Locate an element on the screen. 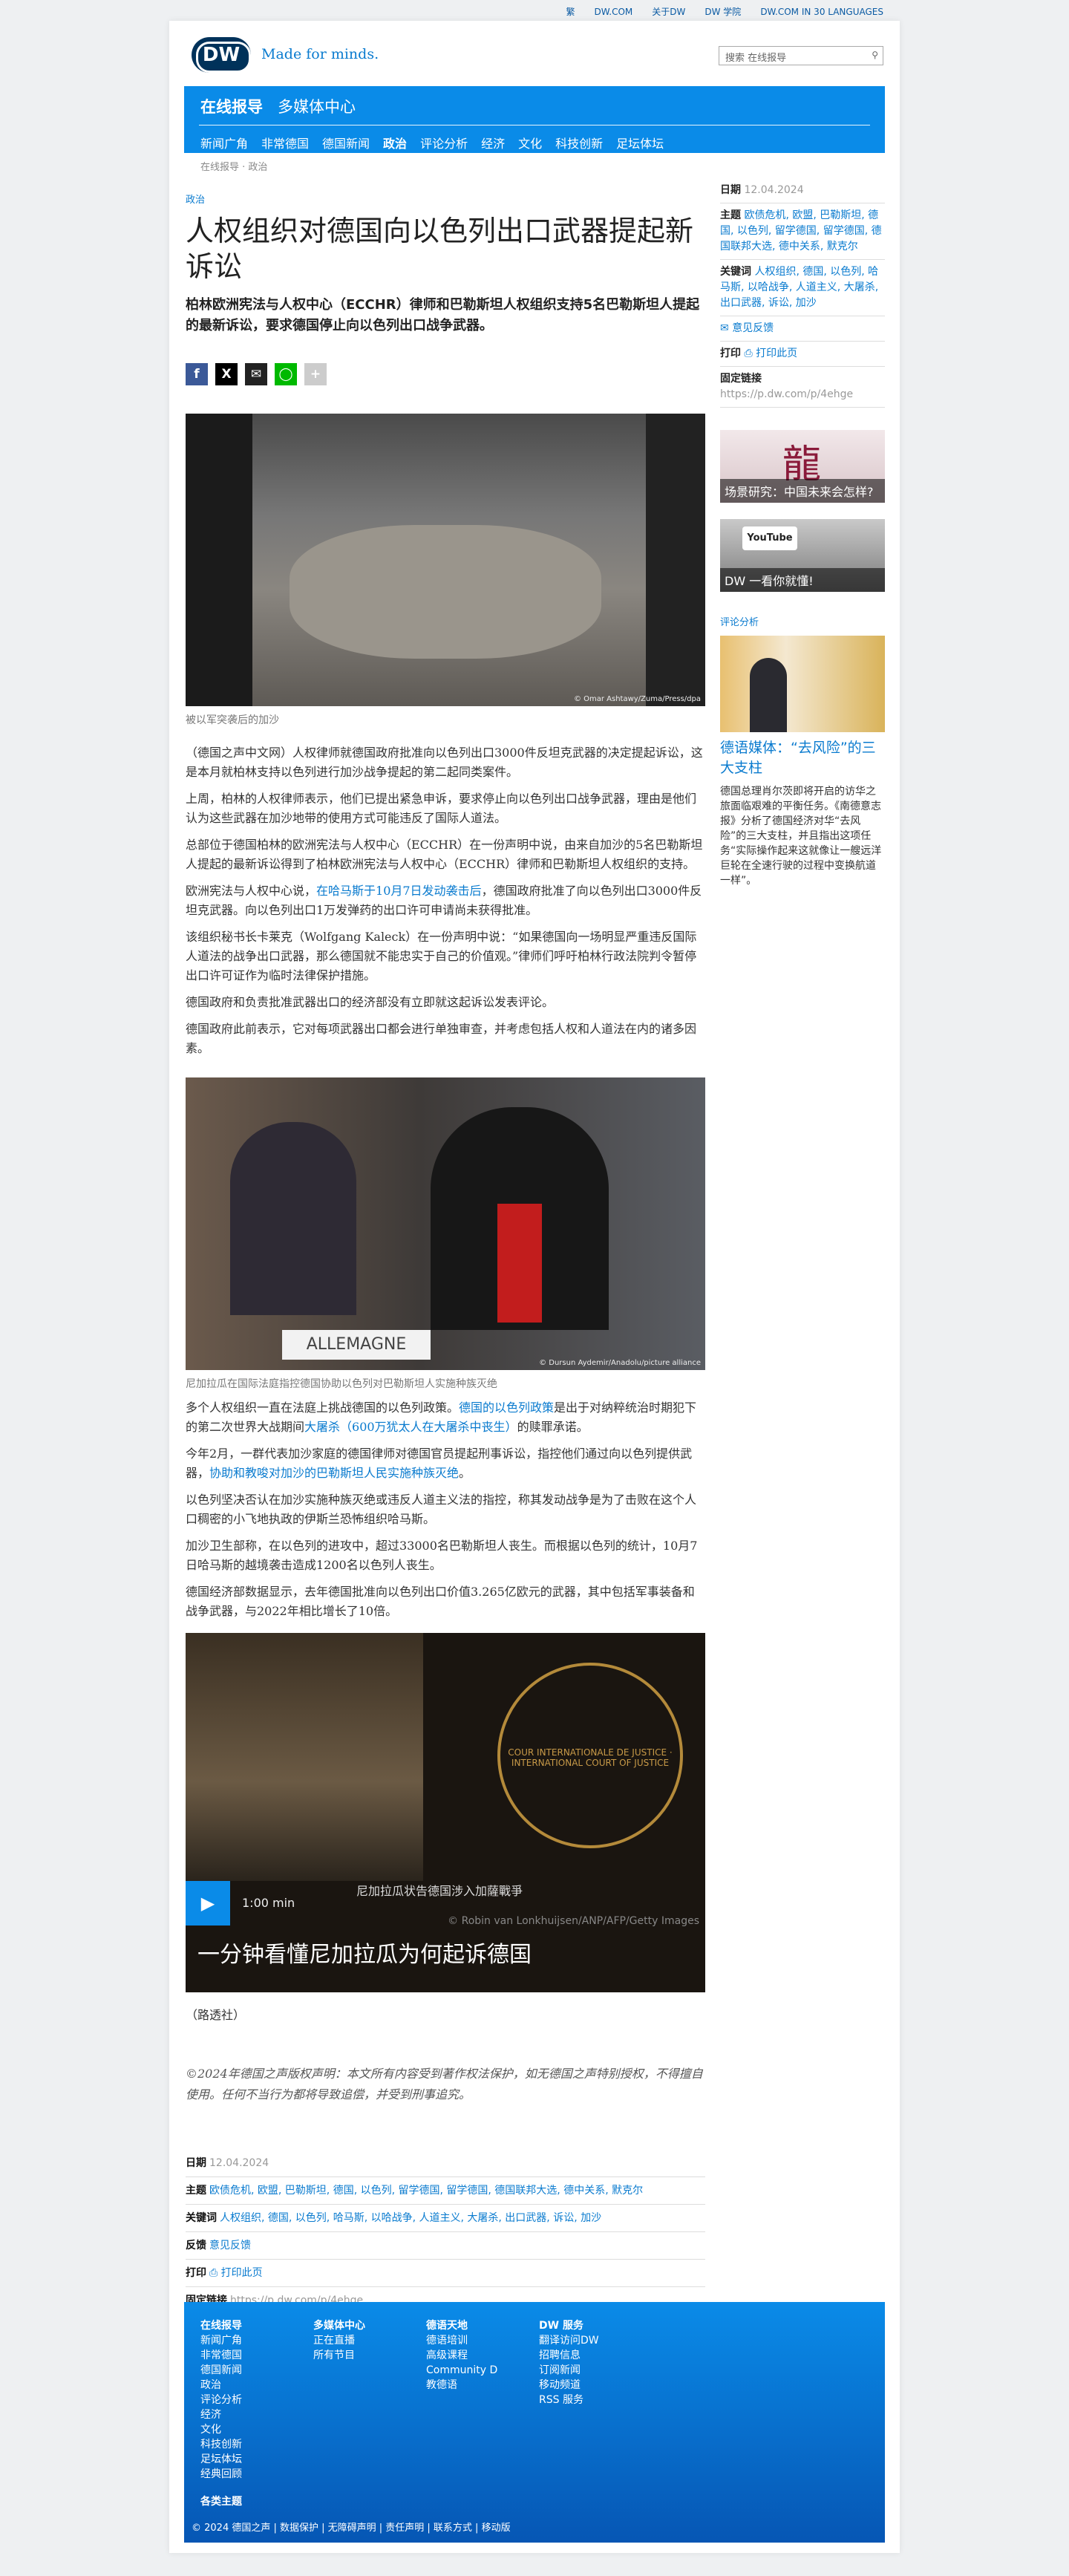  nav-item: 评论分析 is located at coordinates (444, 144).